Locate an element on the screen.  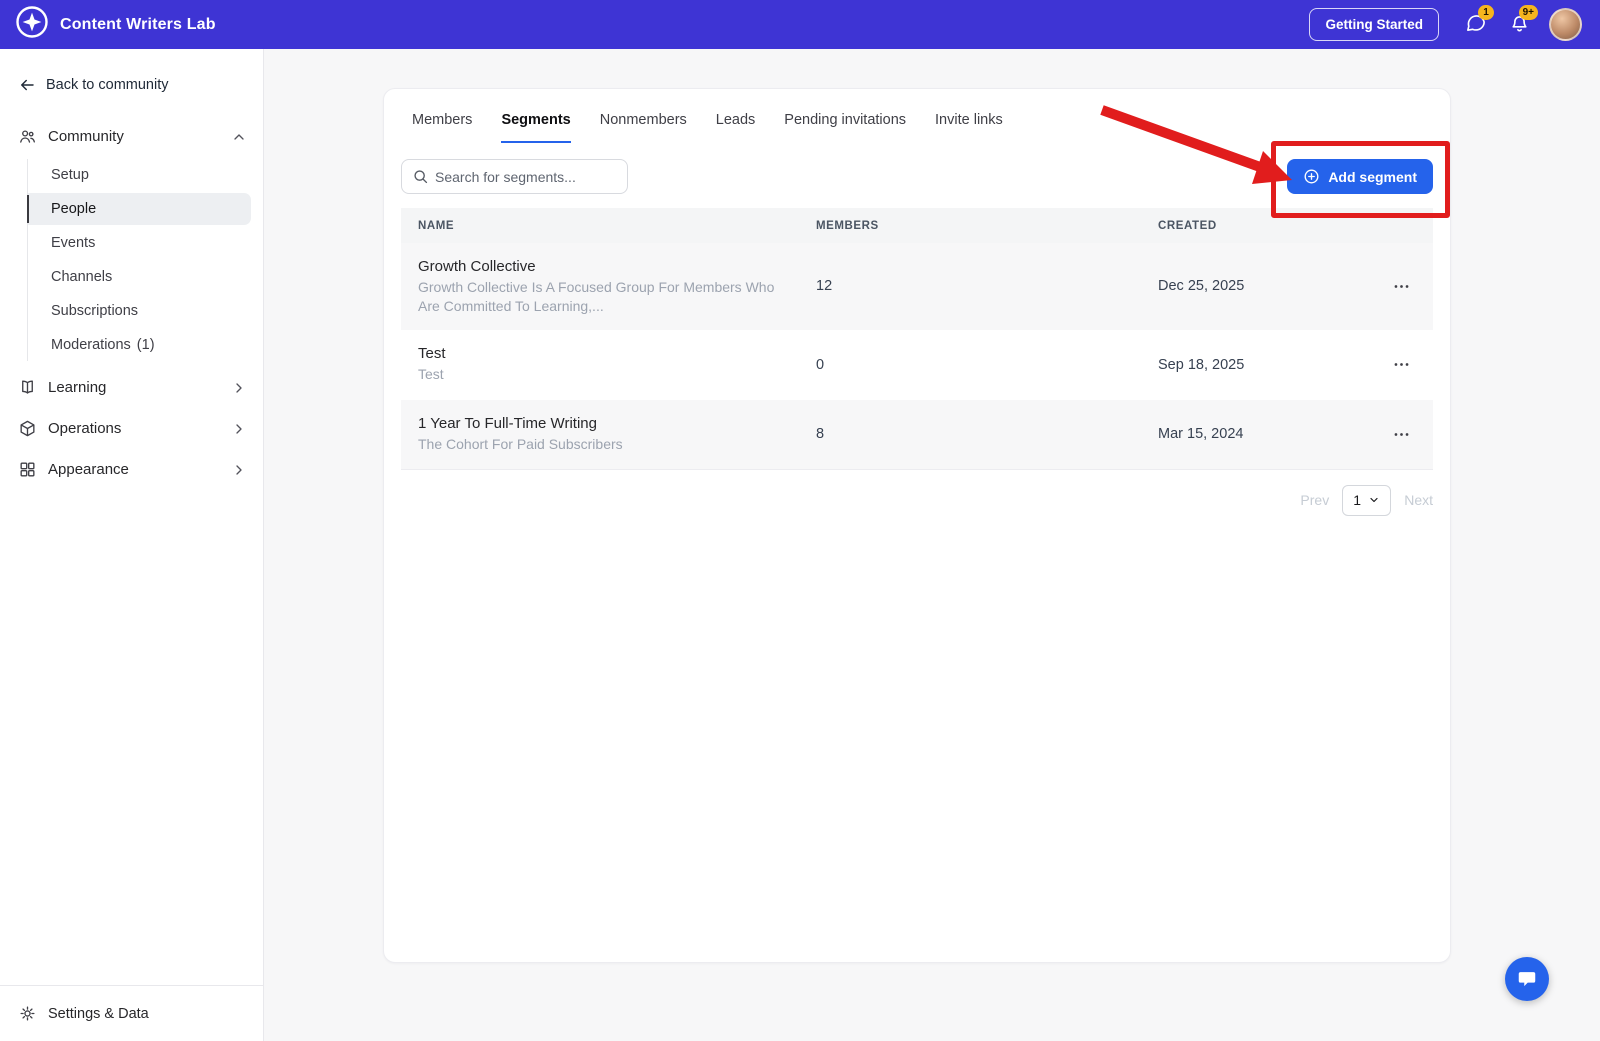
sidebar-item-channels: Channels is located at coordinates (139, 277).